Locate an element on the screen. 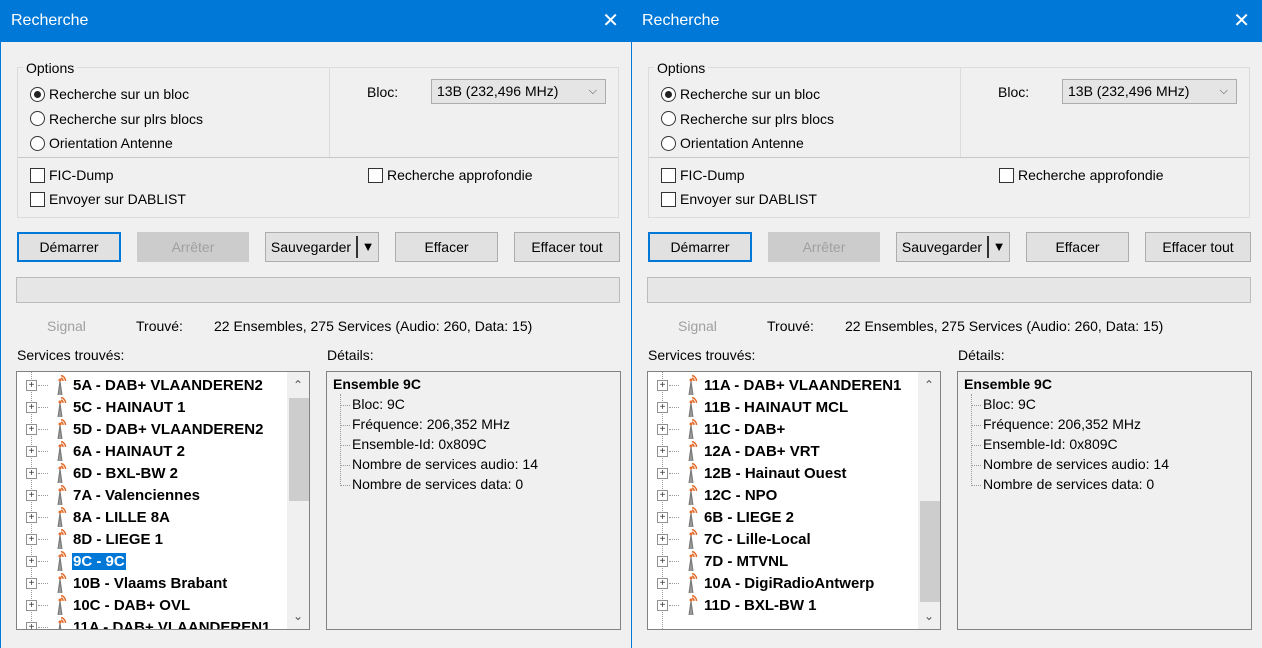  tree-item: +12B - Hainaut Ouest is located at coordinates (783, 473).